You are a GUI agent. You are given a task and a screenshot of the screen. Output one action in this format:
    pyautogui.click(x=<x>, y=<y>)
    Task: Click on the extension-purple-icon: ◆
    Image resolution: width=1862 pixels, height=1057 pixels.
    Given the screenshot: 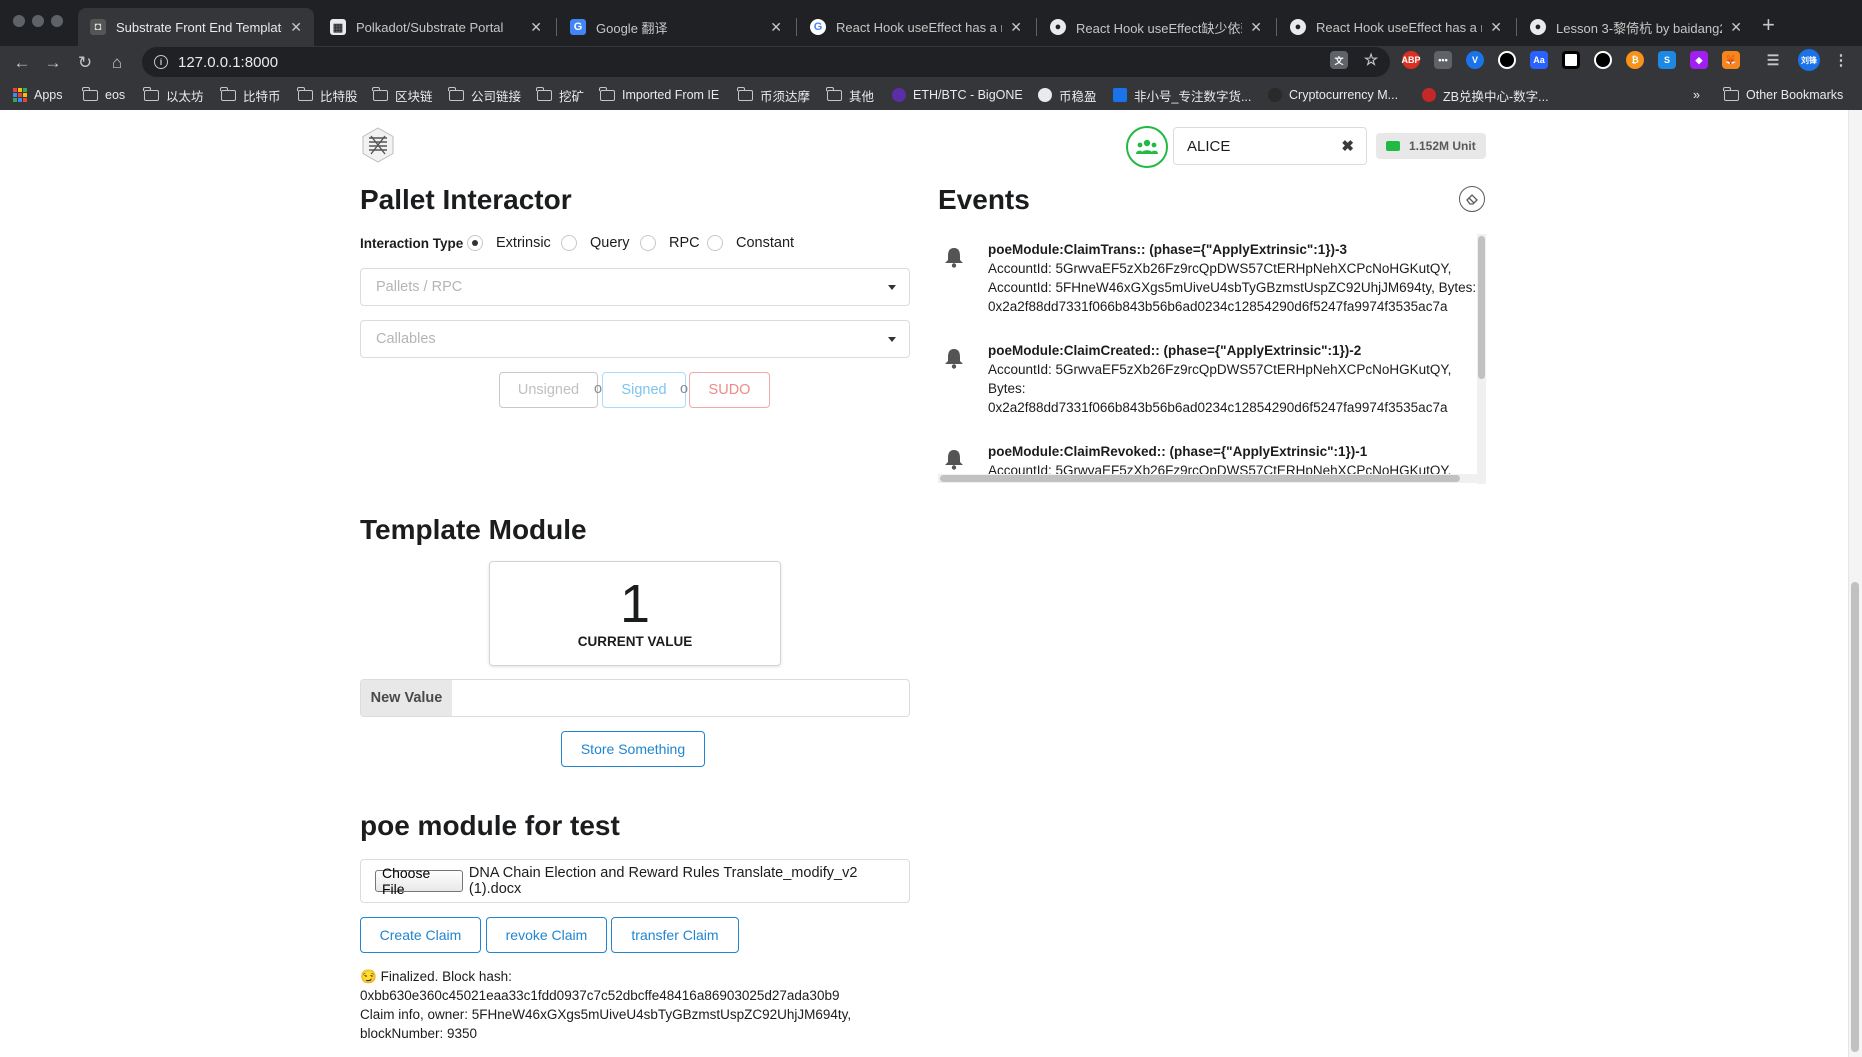 What is the action you would take?
    pyautogui.click(x=1699, y=60)
    